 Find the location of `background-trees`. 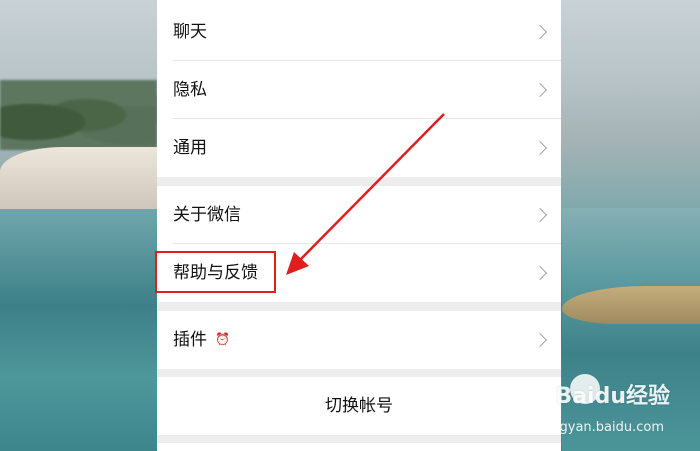

background-trees is located at coordinates (78, 115).